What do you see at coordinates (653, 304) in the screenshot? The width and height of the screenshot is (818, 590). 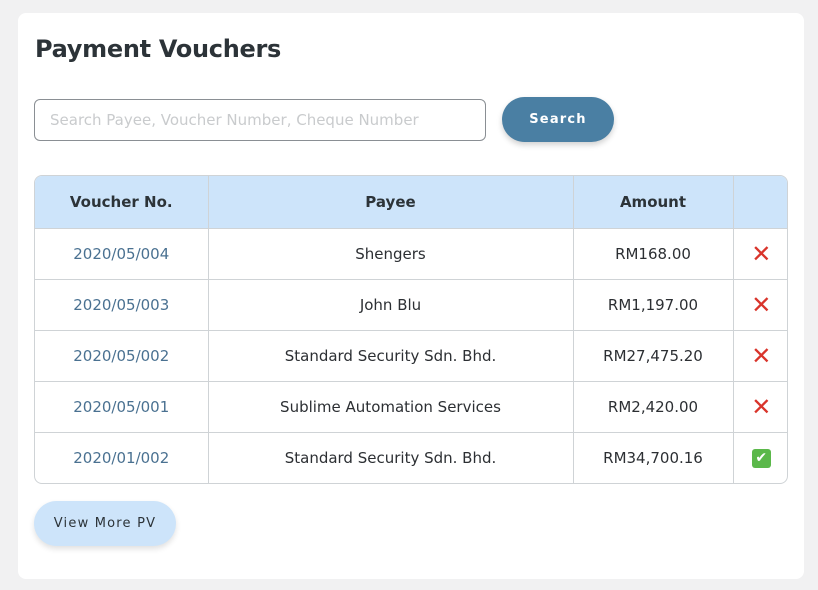 I see `amount-cell: RM1,197.00` at bounding box center [653, 304].